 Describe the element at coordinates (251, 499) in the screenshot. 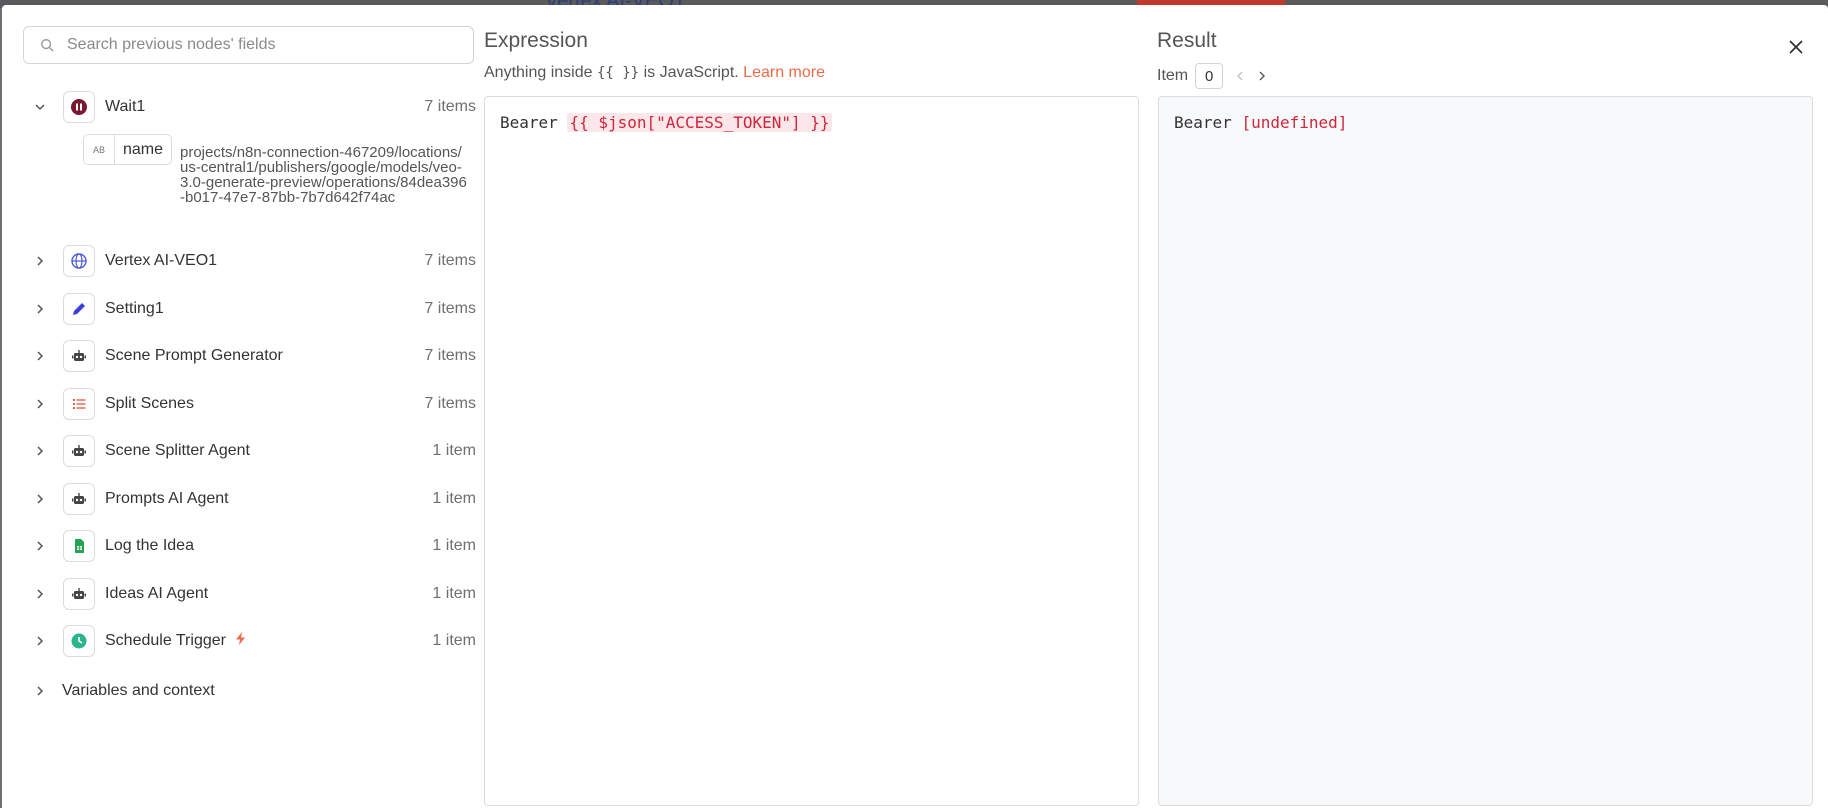

I see `node-row-prompts-ai-agent: Prompts AI Agent 1 item` at that location.